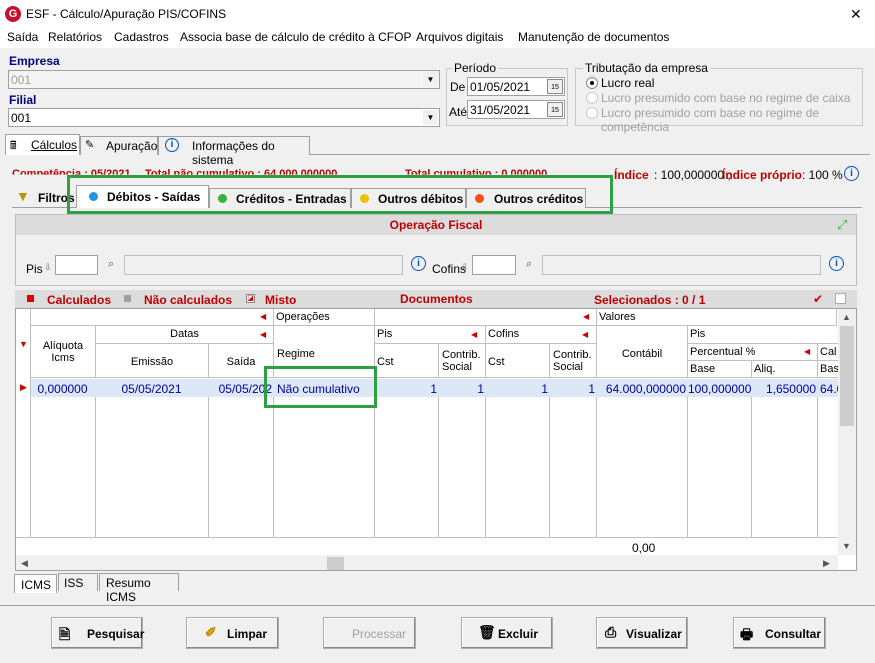 The height and width of the screenshot is (663, 875). What do you see at coordinates (34, 269) in the screenshot?
I see `pis-label: Pis` at bounding box center [34, 269].